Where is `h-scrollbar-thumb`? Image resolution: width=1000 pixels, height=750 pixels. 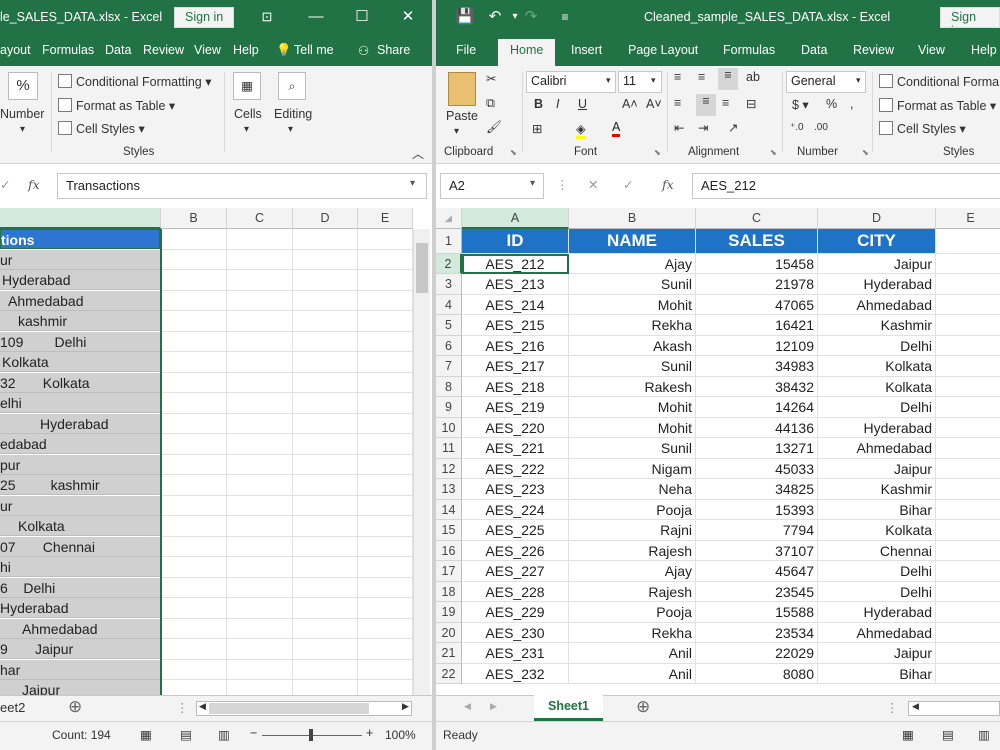 h-scrollbar-thumb is located at coordinates (289, 708).